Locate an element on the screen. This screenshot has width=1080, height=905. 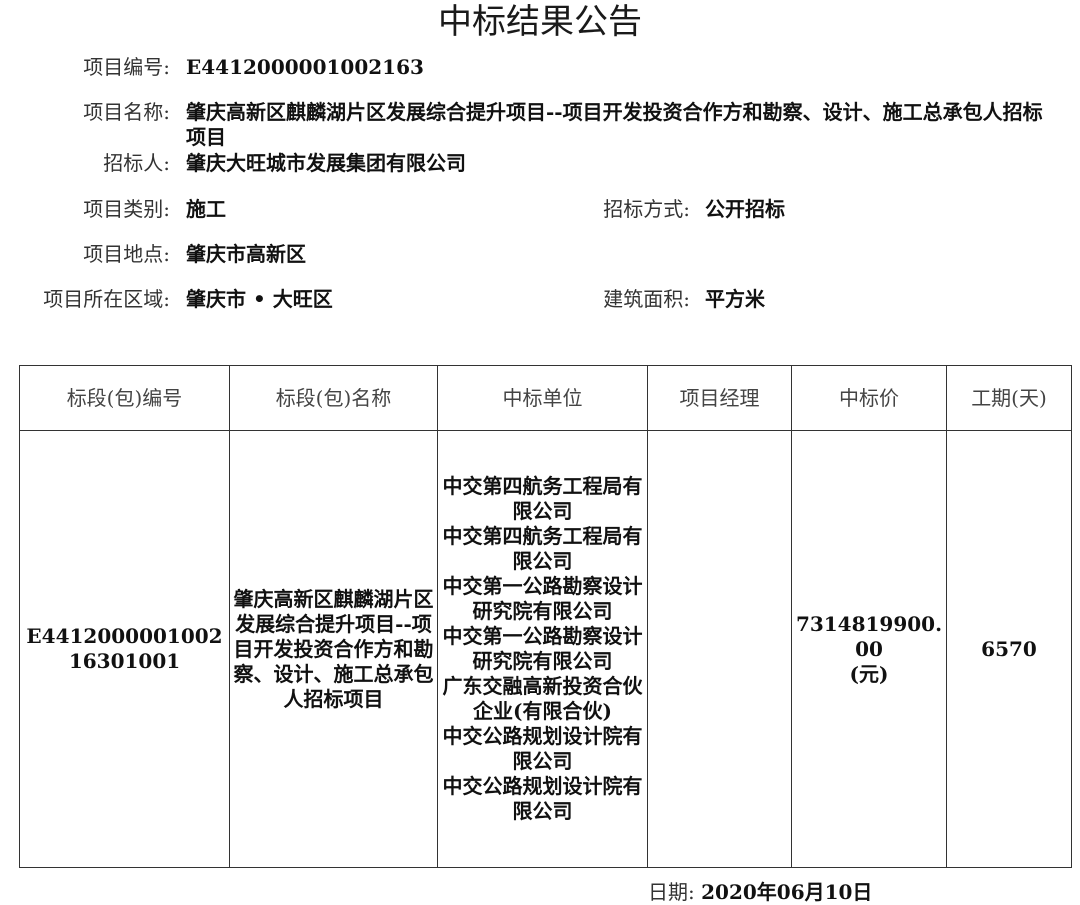
table-header-row: 标段(包)编号 标段(包)名称 中标单位 项目经理 中标价 工期(天) is located at coordinates (545, 398).